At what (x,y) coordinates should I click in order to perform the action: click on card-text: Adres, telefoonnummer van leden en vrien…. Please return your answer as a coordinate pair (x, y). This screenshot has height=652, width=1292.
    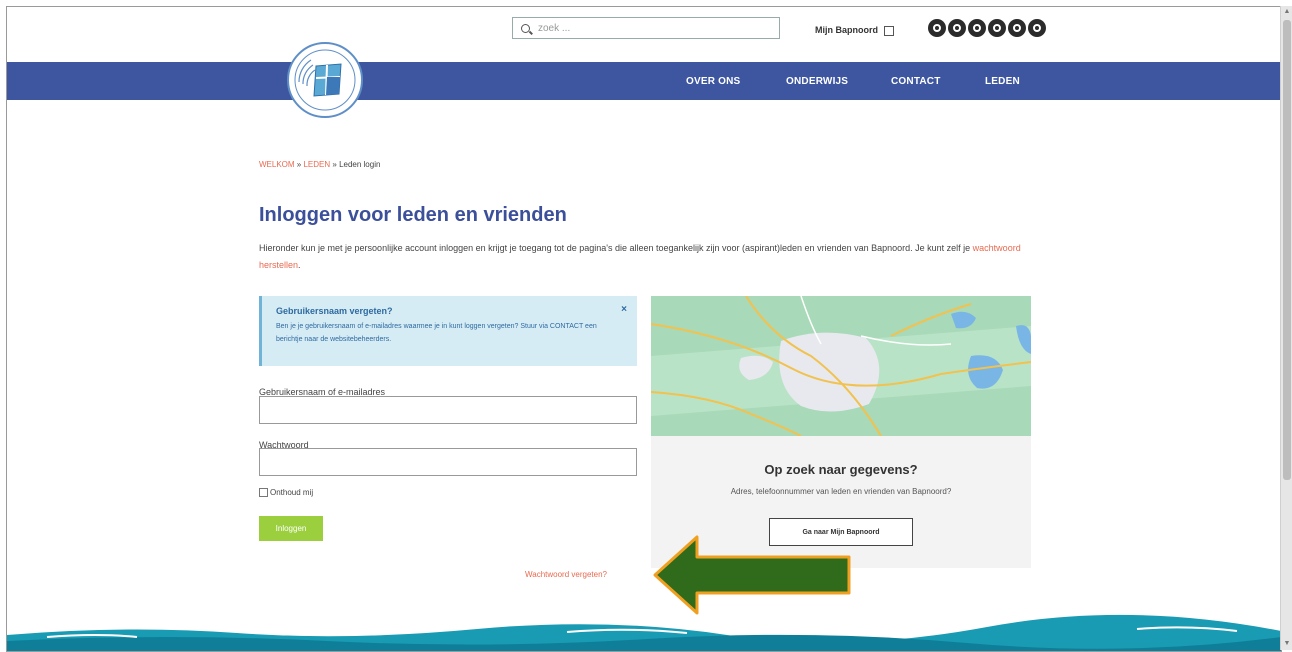
    Looking at the image, I should click on (841, 491).